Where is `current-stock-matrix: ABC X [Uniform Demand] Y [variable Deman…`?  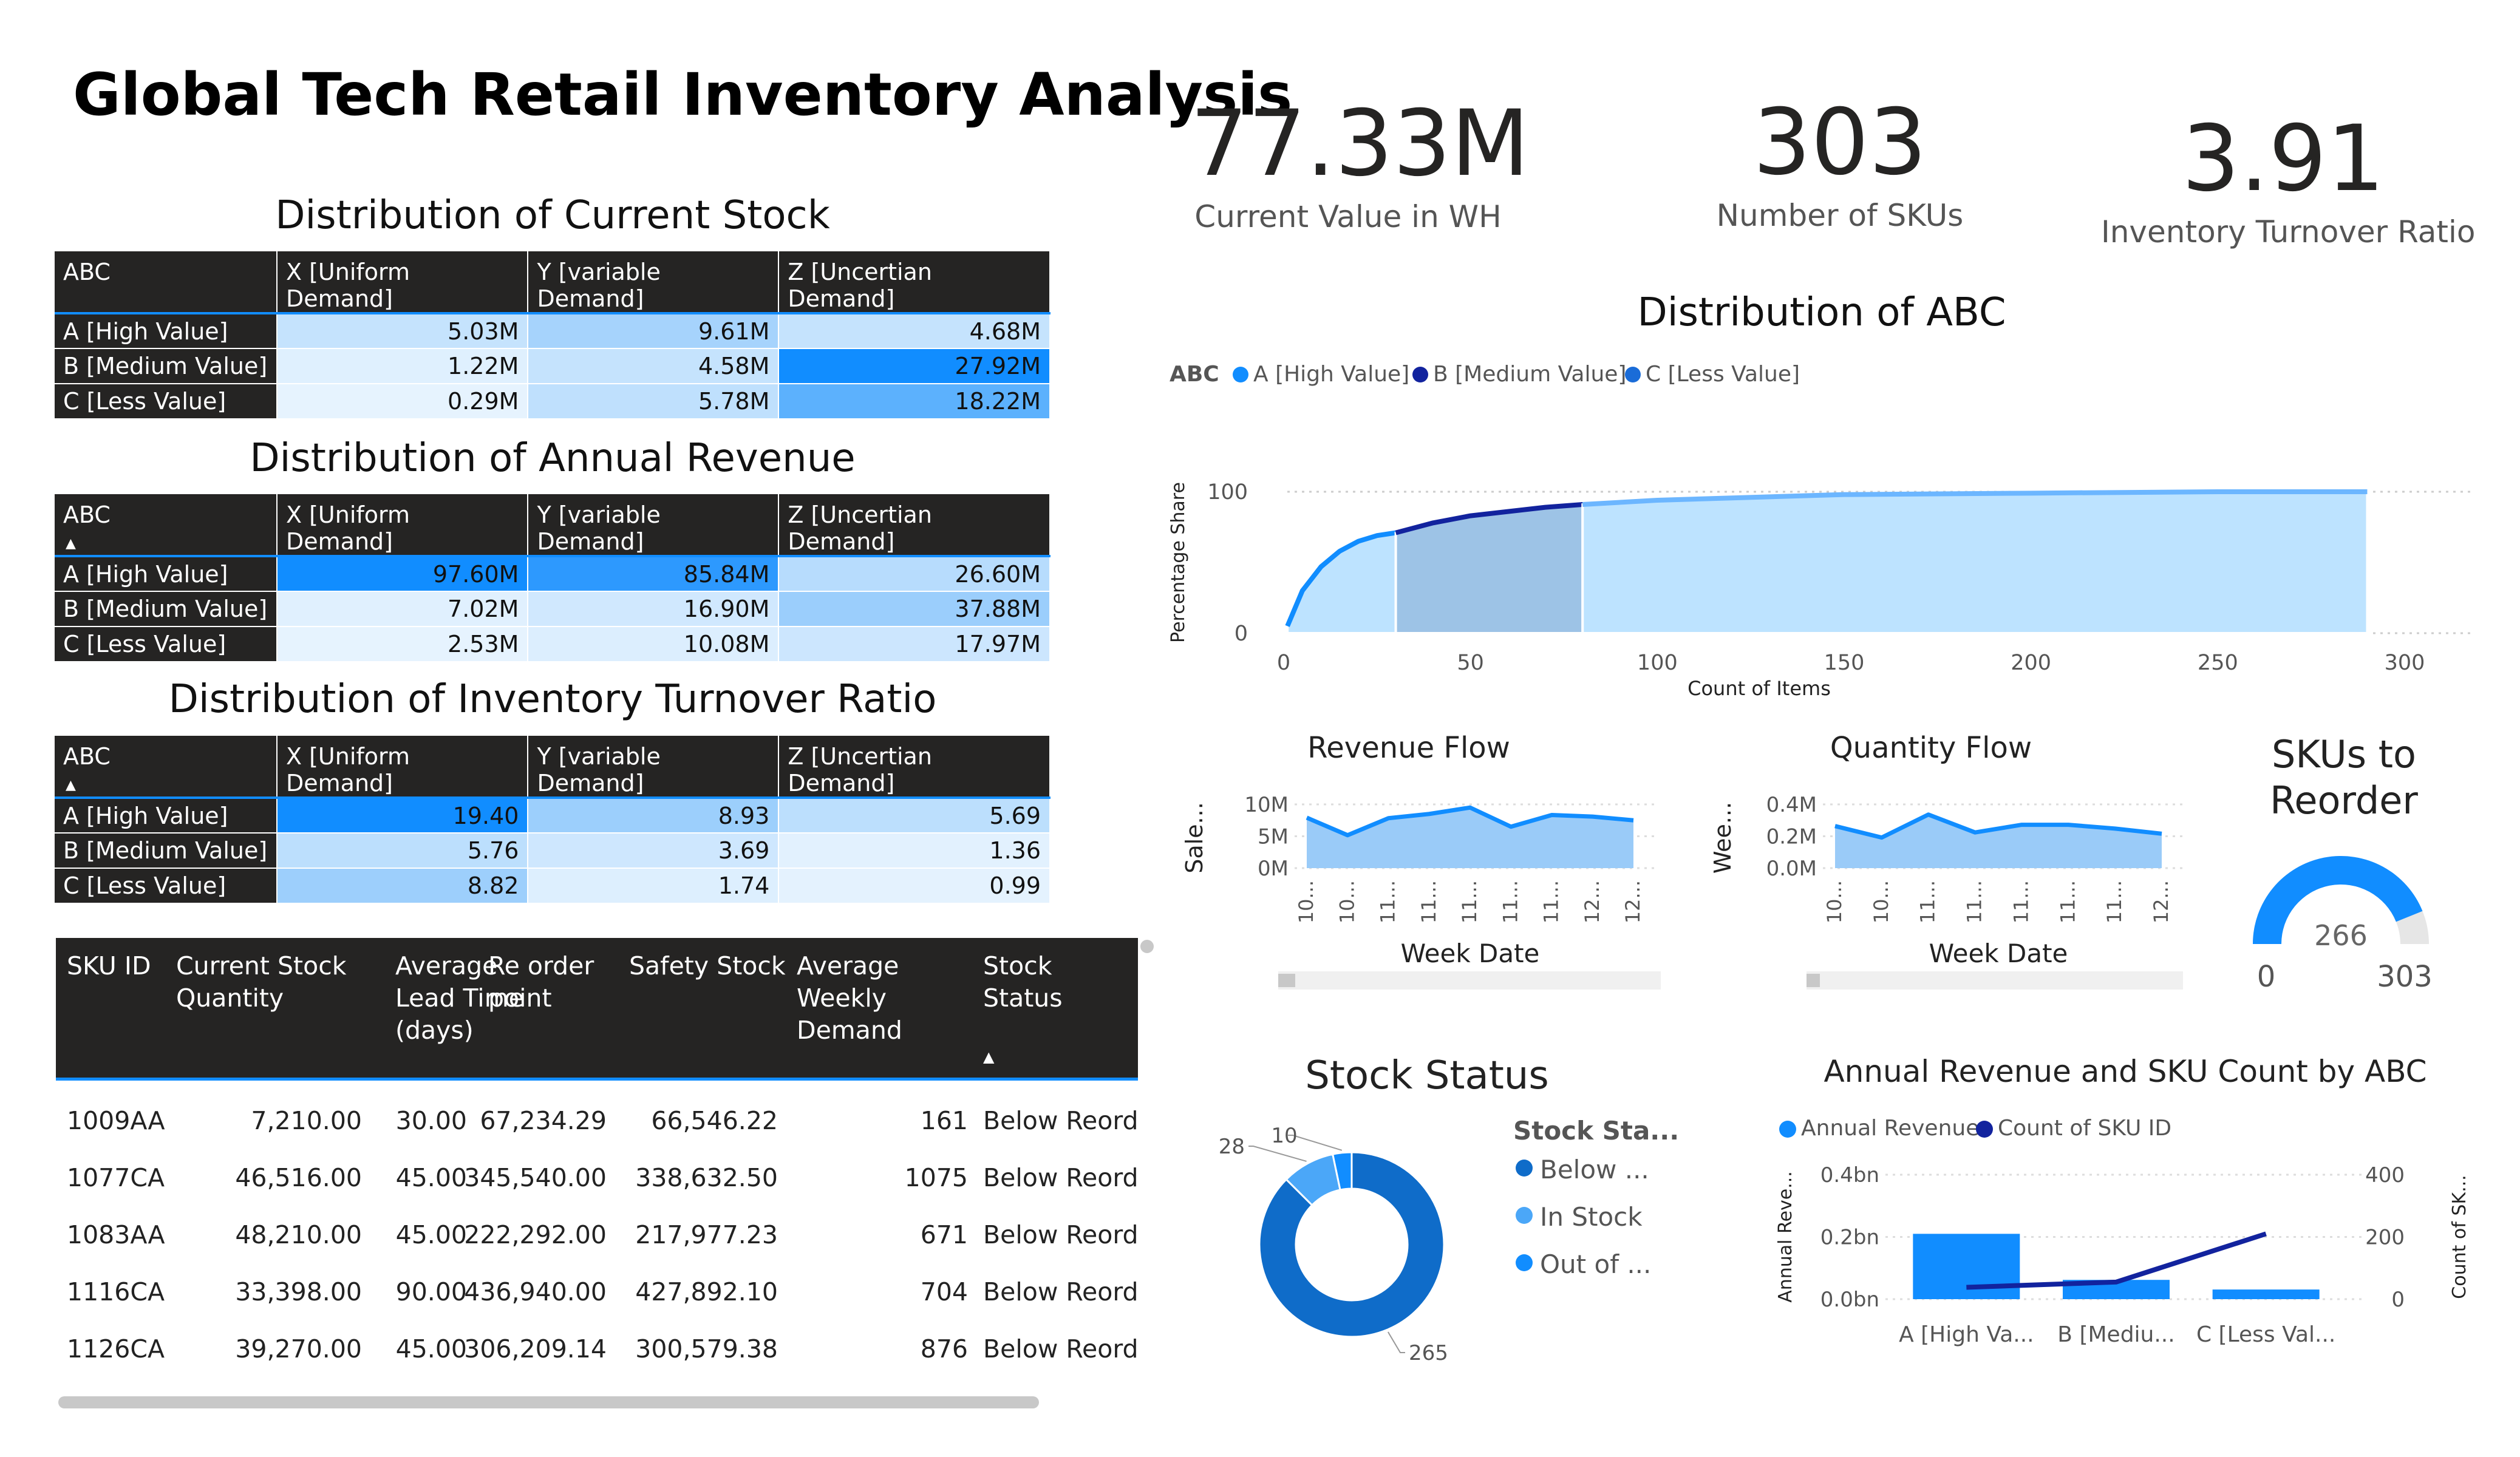
current-stock-matrix: ABC X [Uniform Demand] Y [variable Deman… is located at coordinates (553, 335).